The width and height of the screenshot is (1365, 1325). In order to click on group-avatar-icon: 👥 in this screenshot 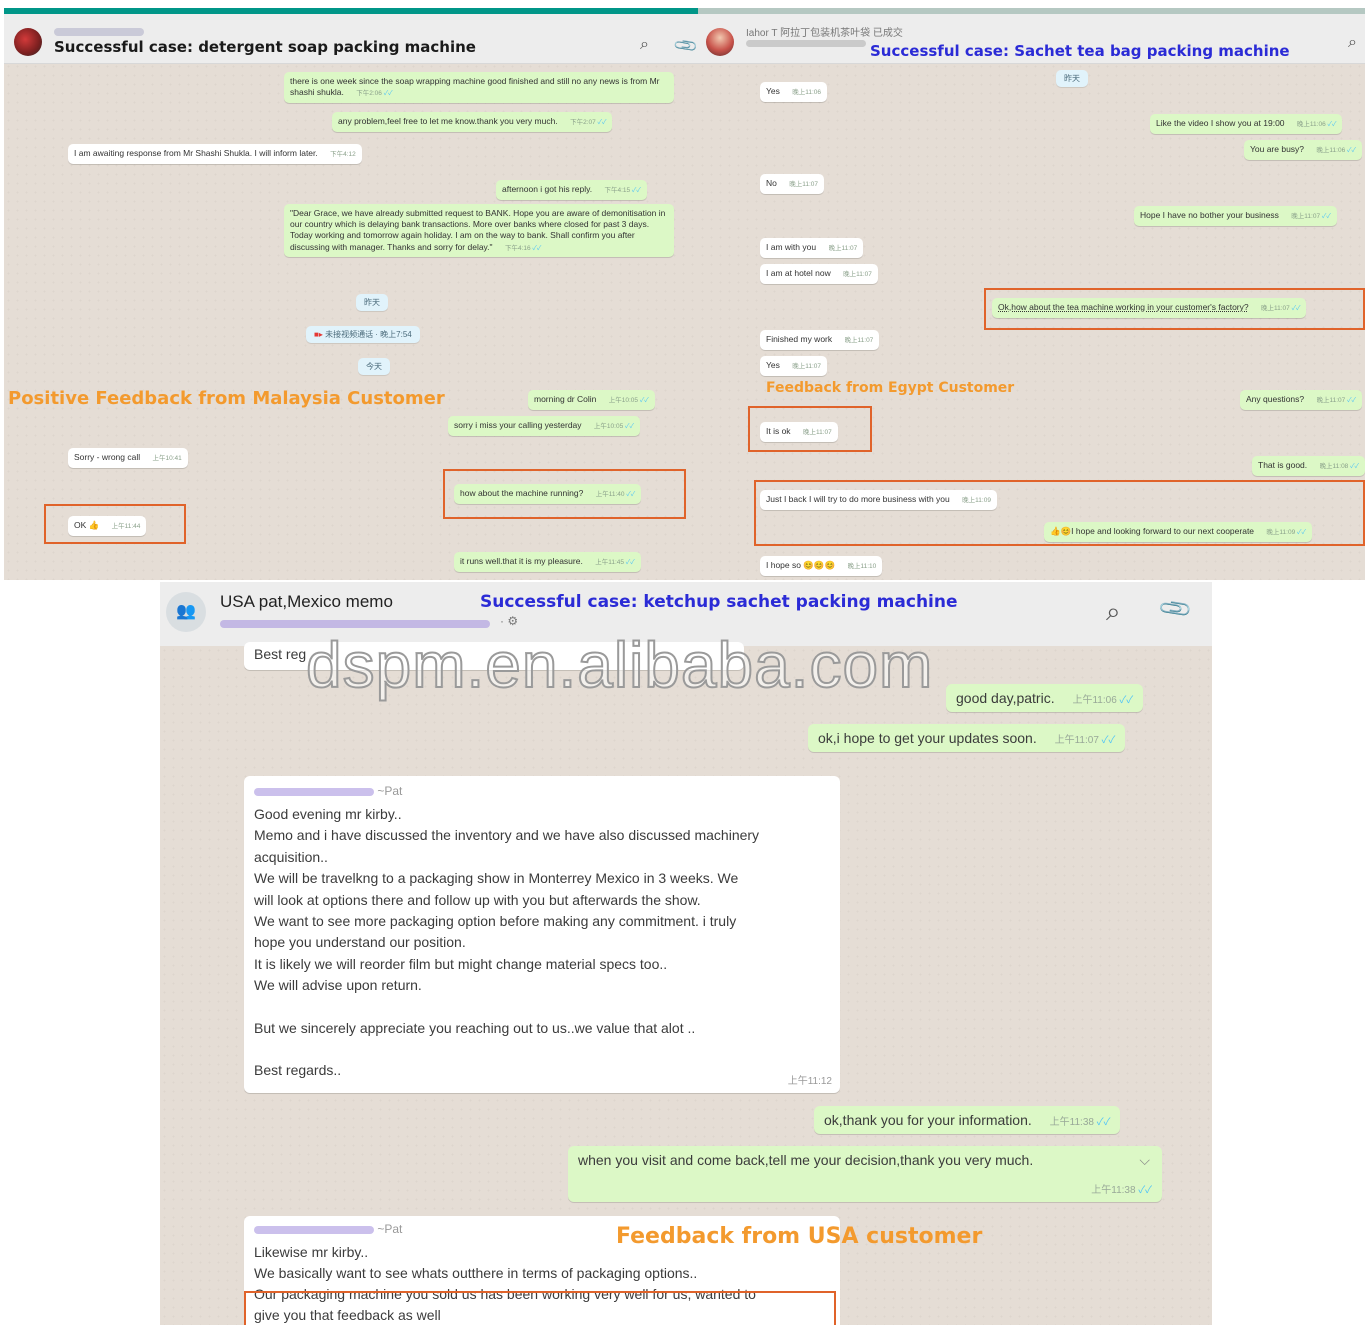, I will do `click(186, 612)`.